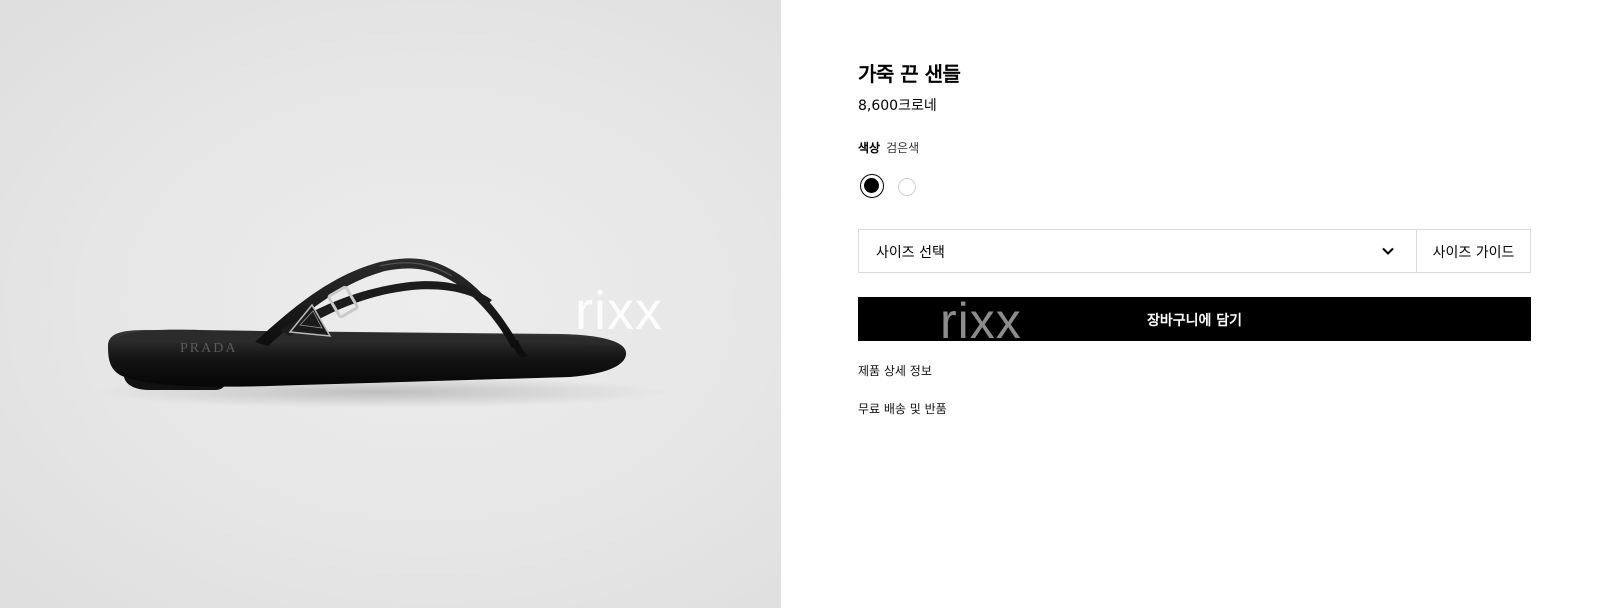 This screenshot has height=608, width=1604. I want to click on svg-text: PRADA, so click(208, 348).